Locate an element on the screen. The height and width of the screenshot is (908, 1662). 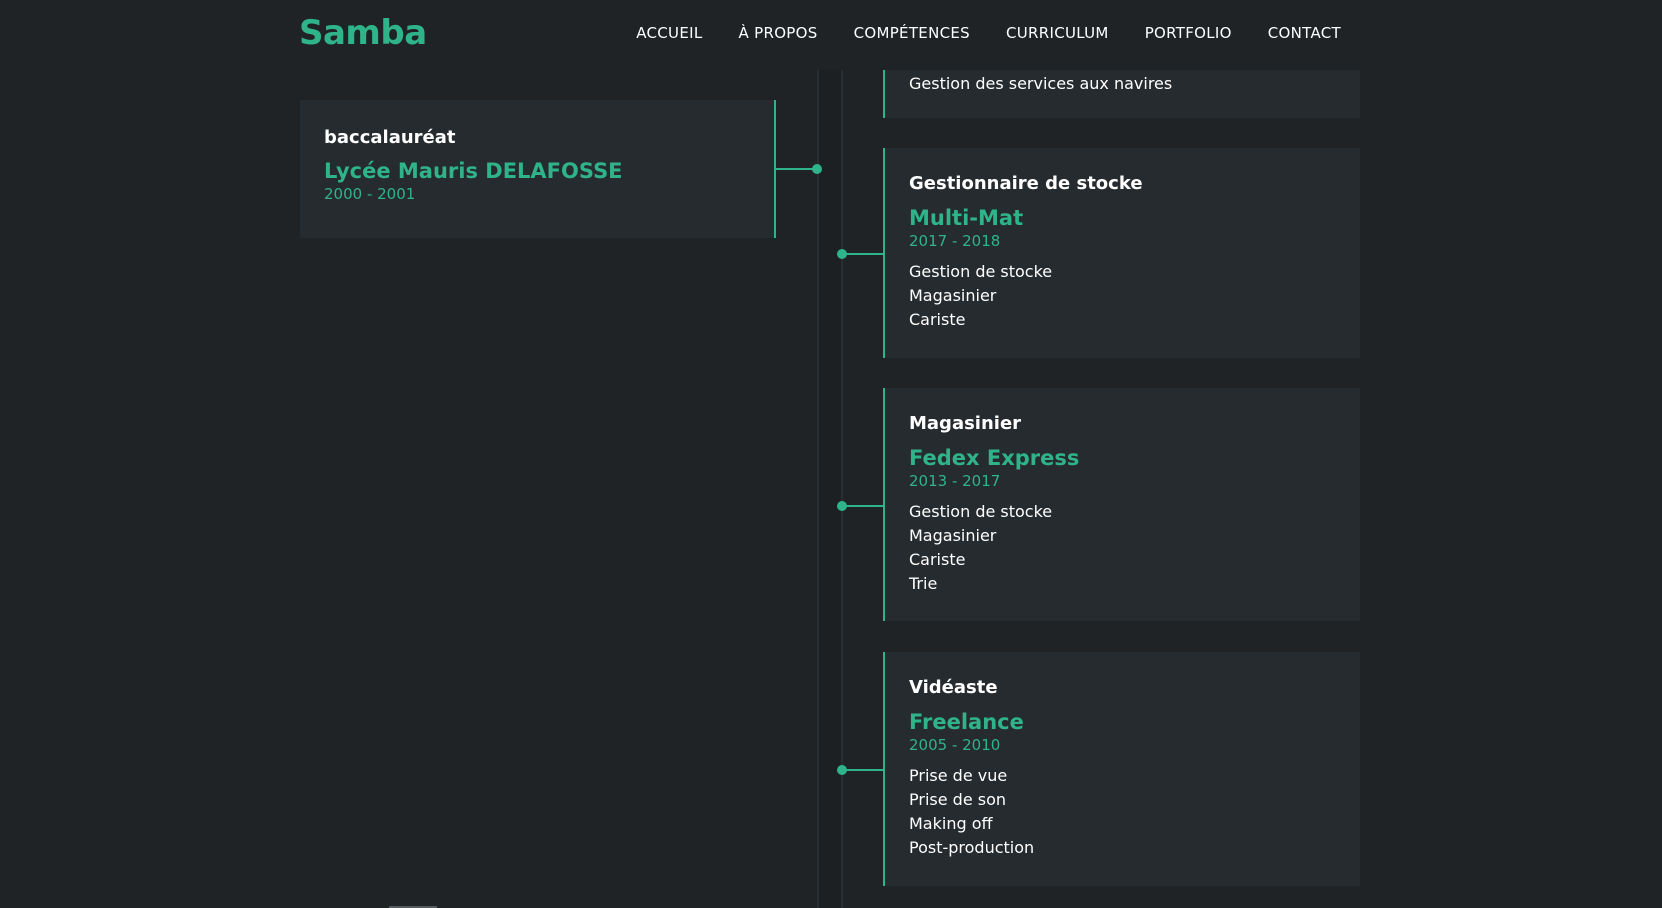
nav-link-portfolio: PORTFOLIO is located at coordinates (1188, 33).